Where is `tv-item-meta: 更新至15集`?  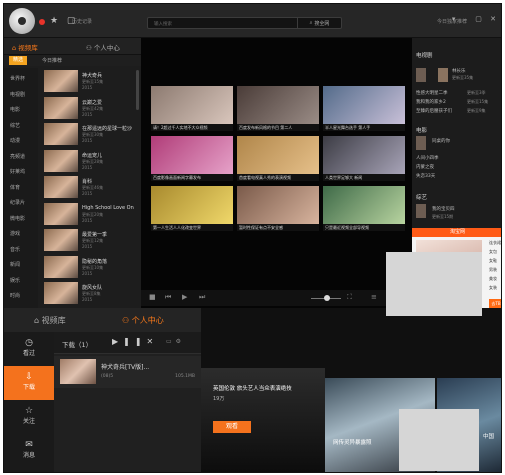
tv-item-meta: 更新至15集 is located at coordinates (478, 101).